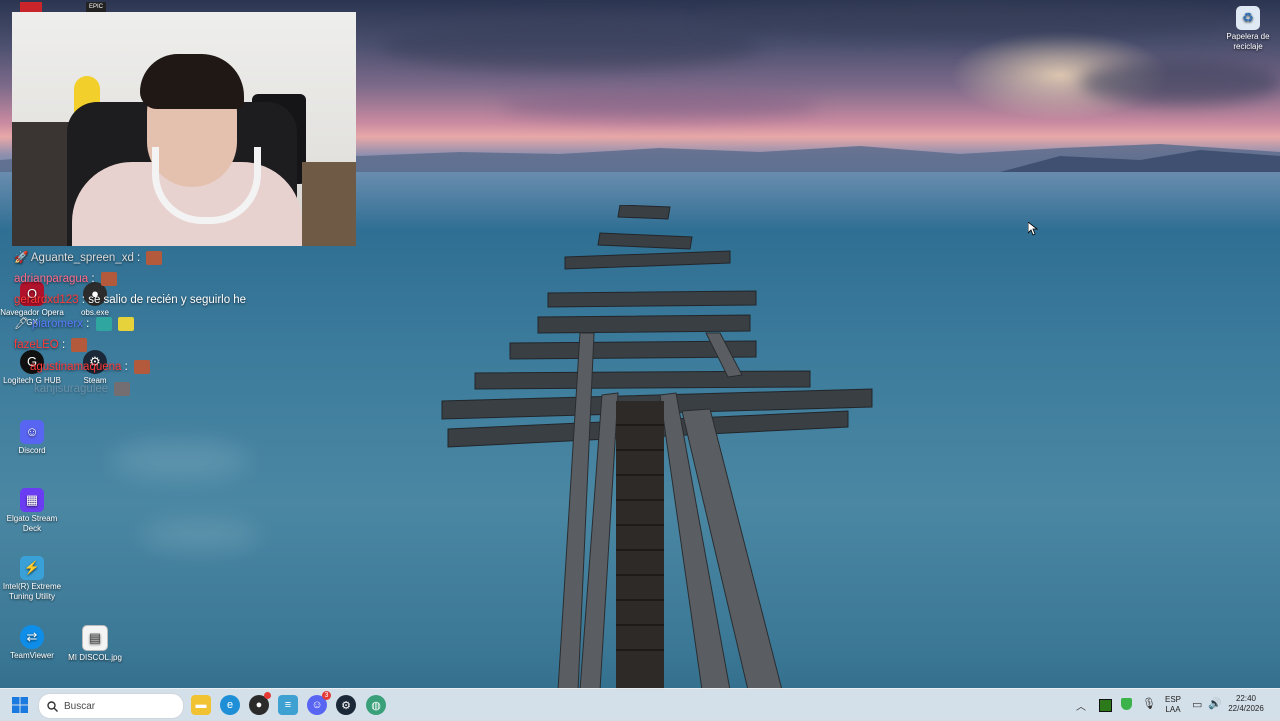  I want to click on search-placeholder: Buscar, so click(80, 706).